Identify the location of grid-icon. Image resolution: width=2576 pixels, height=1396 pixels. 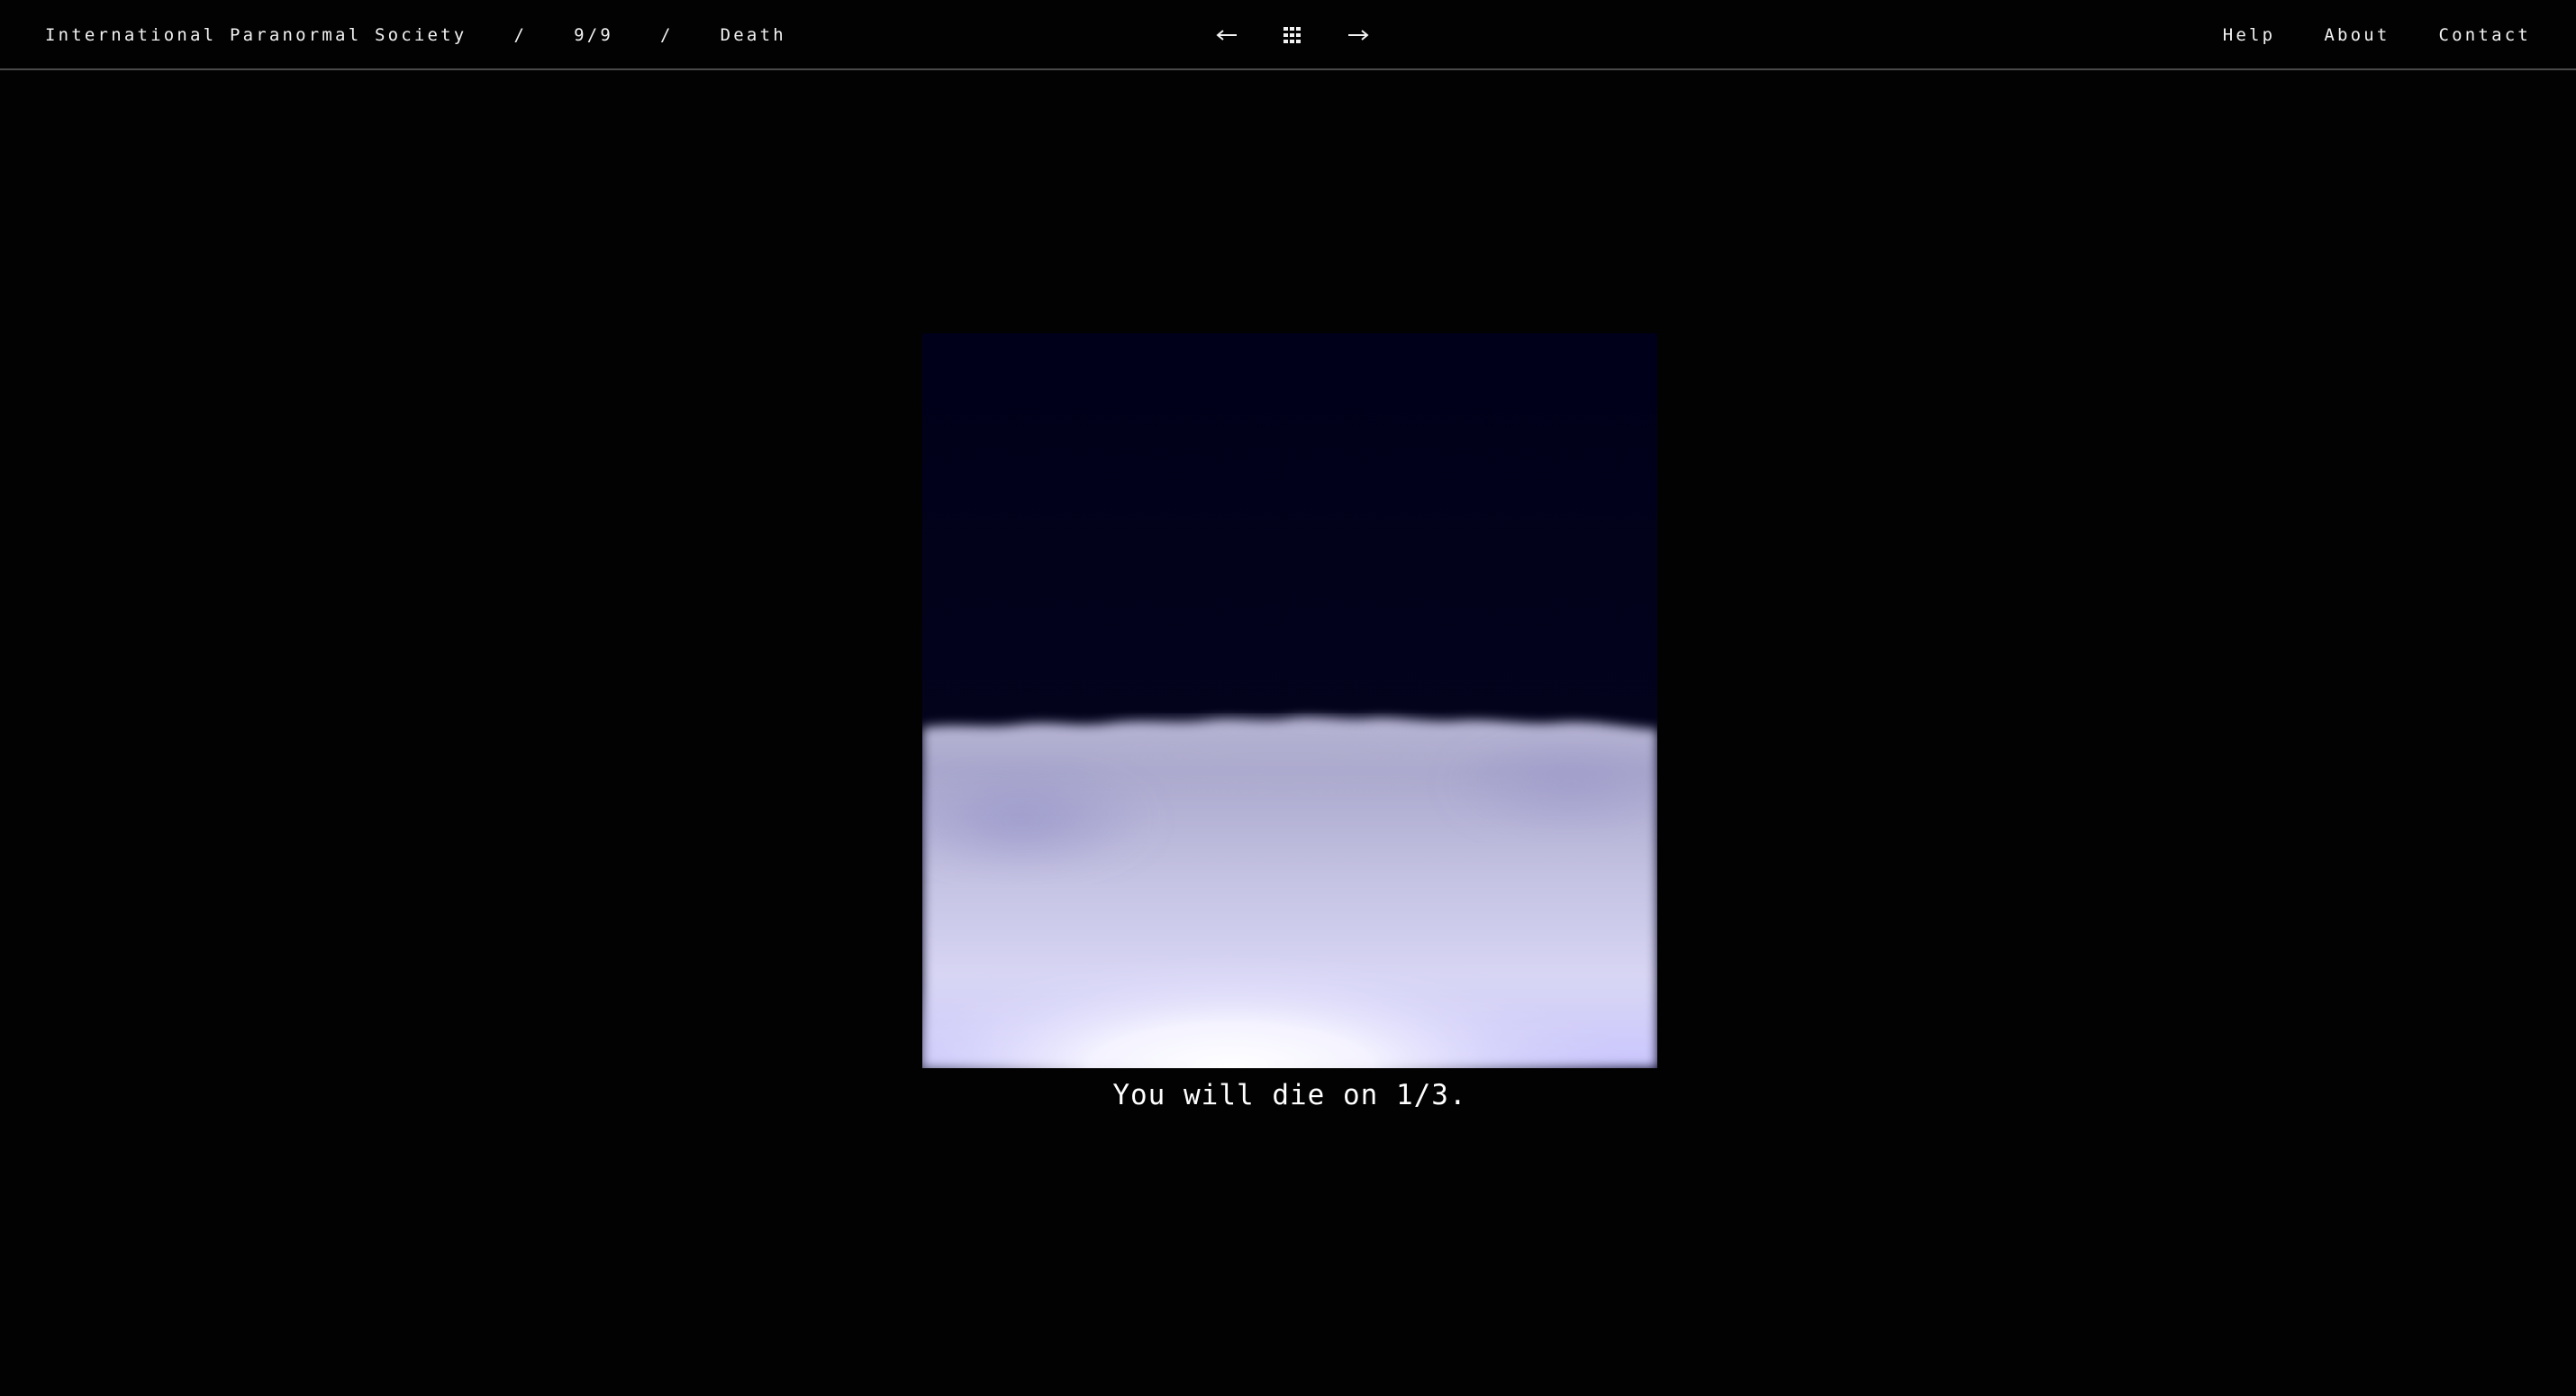
(1292, 35).